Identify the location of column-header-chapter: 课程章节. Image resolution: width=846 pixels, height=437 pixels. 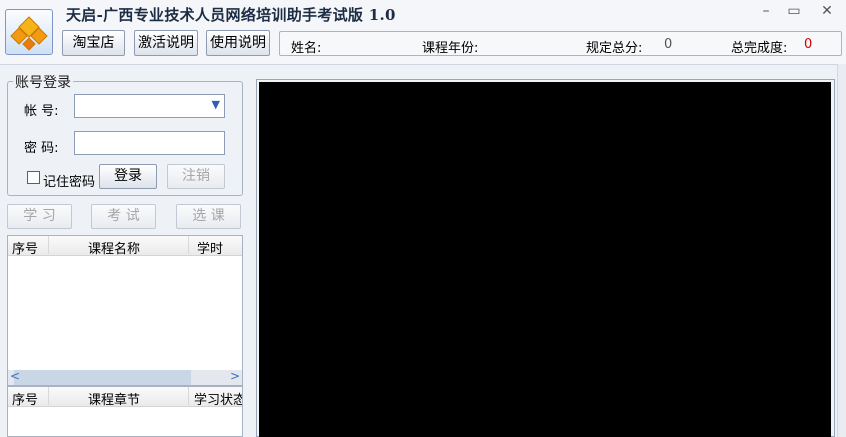
(114, 398).